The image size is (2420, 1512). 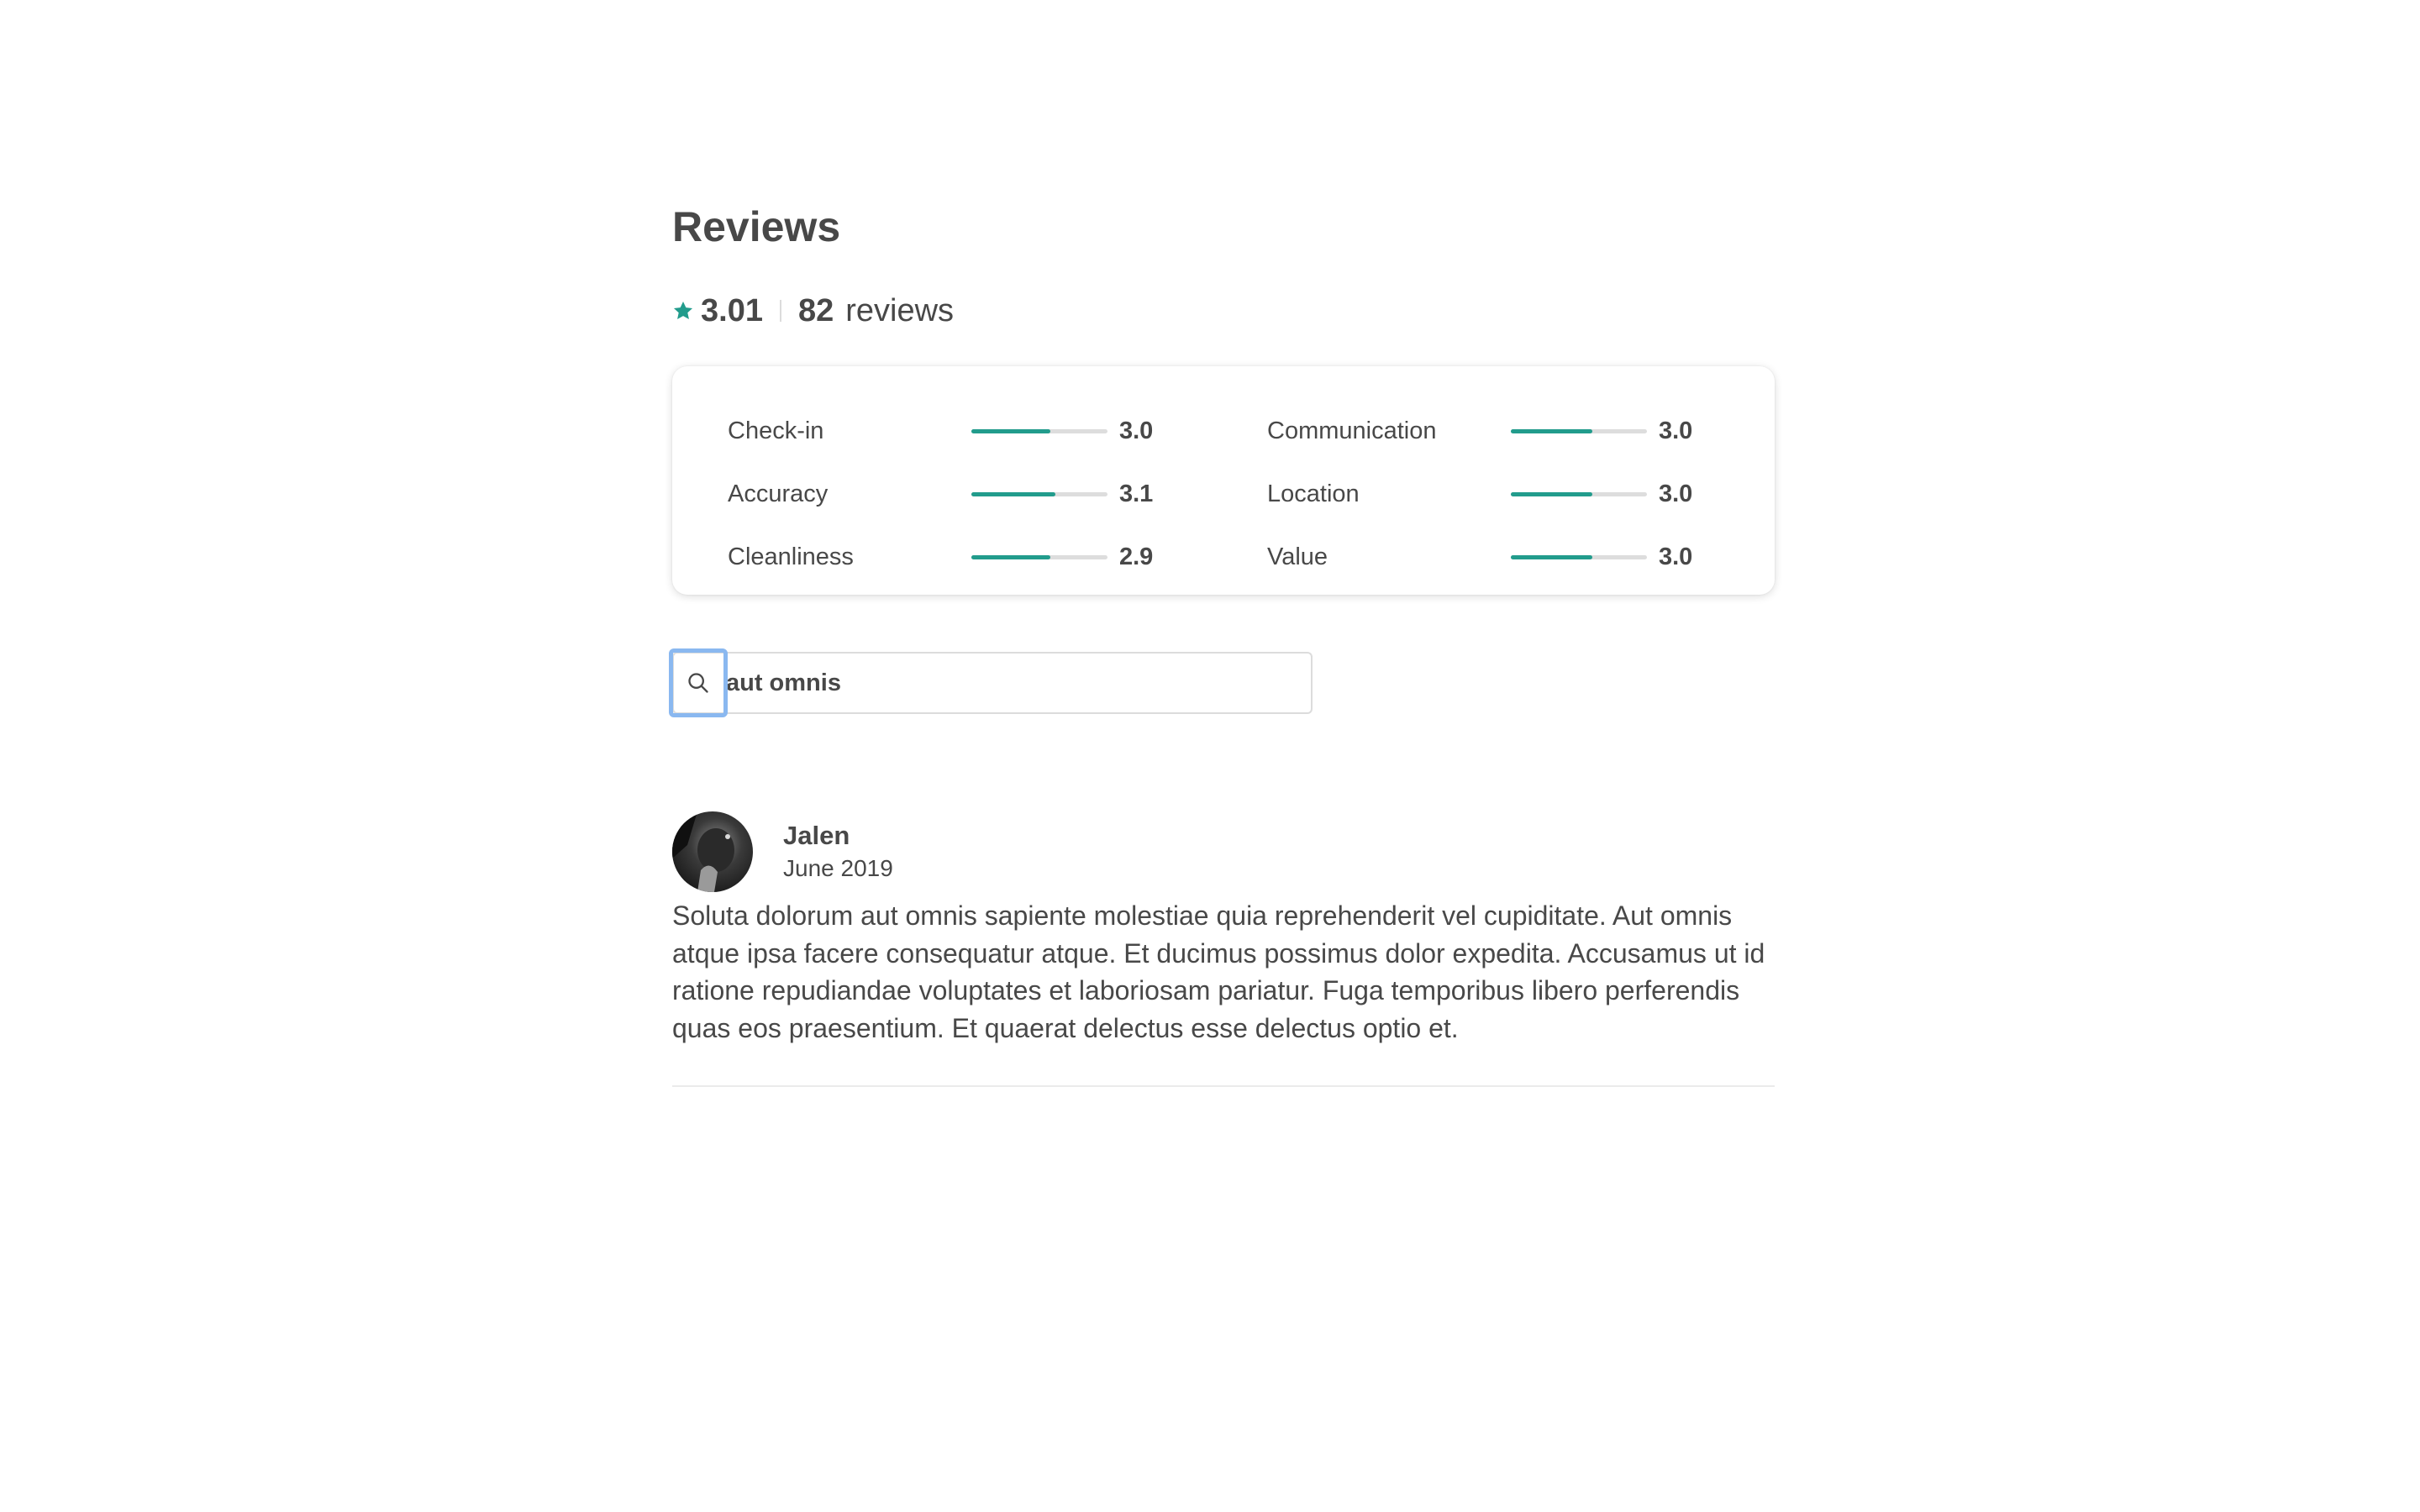 I want to click on review-search, so click(x=991, y=682).